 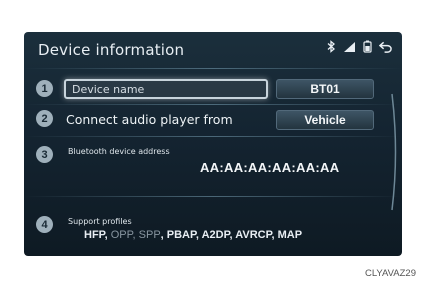 What do you see at coordinates (44, 154) in the screenshot?
I see `callout-3: 3` at bounding box center [44, 154].